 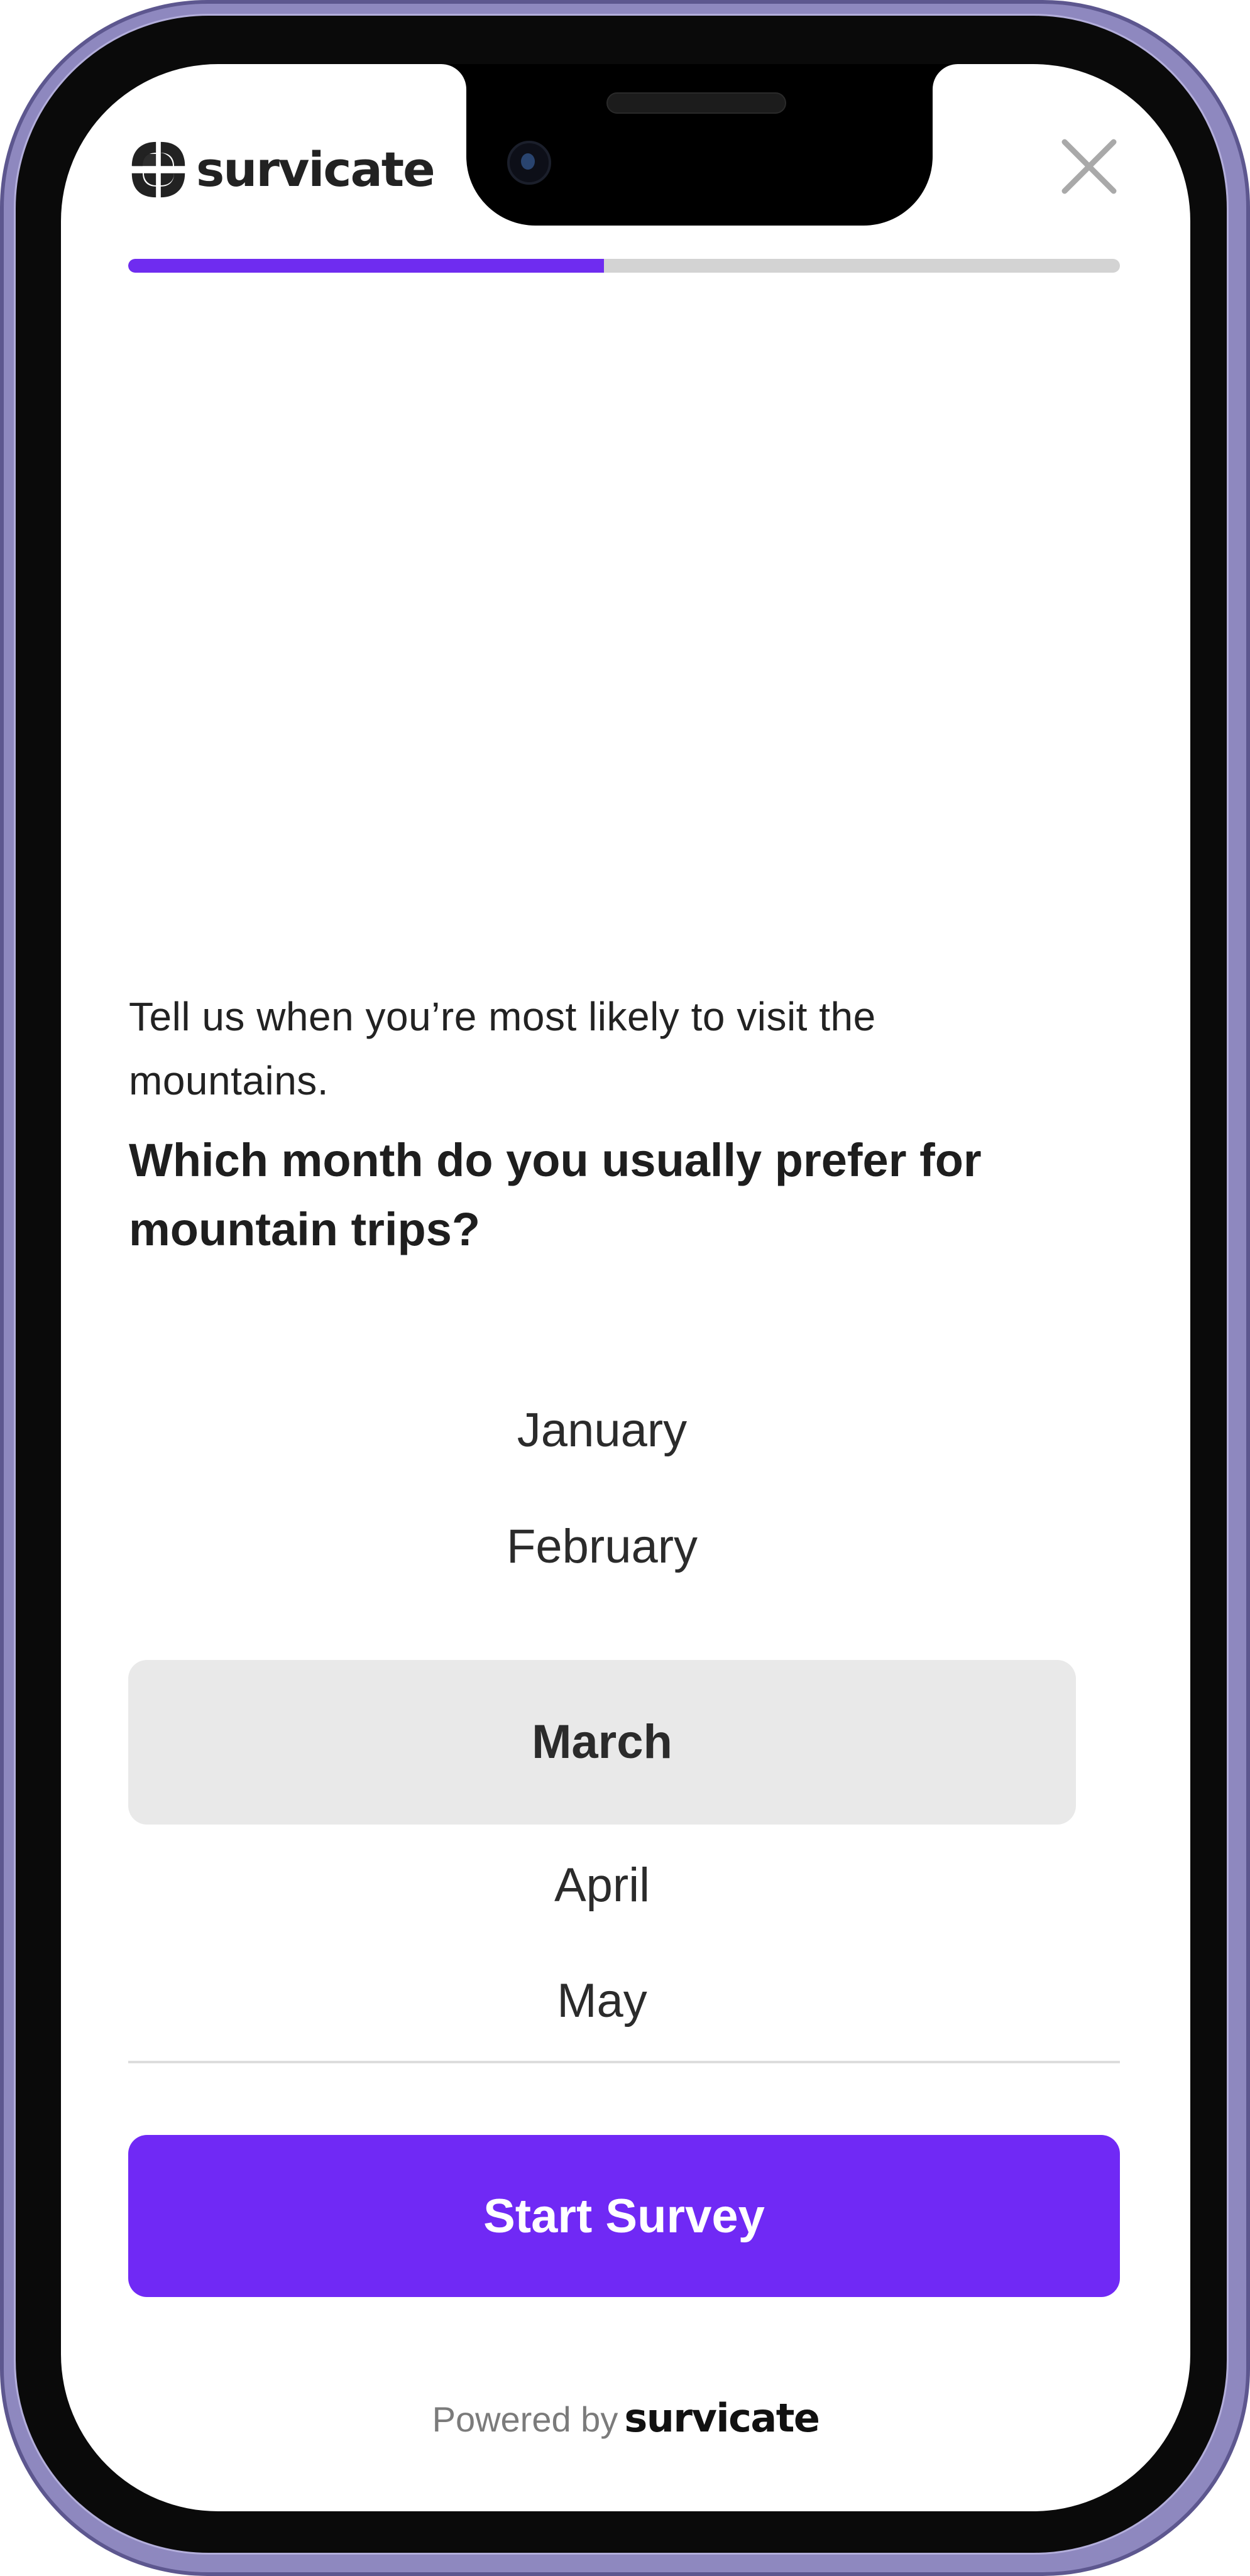 I want to click on picker-option-march-selected: March, so click(x=602, y=1743).